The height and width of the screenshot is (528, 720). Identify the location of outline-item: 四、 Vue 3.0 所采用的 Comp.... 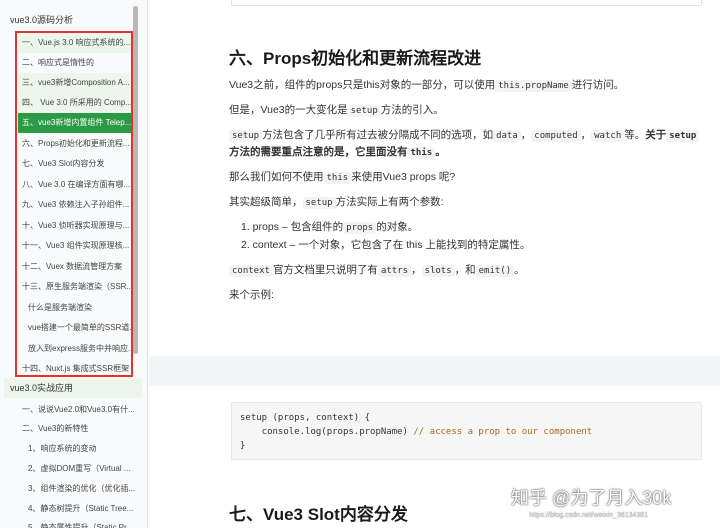
(76, 103).